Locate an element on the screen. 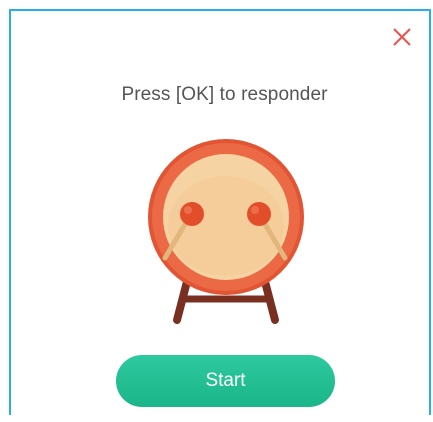  dialog-title: Press [OK] to responder is located at coordinates (224, 94).